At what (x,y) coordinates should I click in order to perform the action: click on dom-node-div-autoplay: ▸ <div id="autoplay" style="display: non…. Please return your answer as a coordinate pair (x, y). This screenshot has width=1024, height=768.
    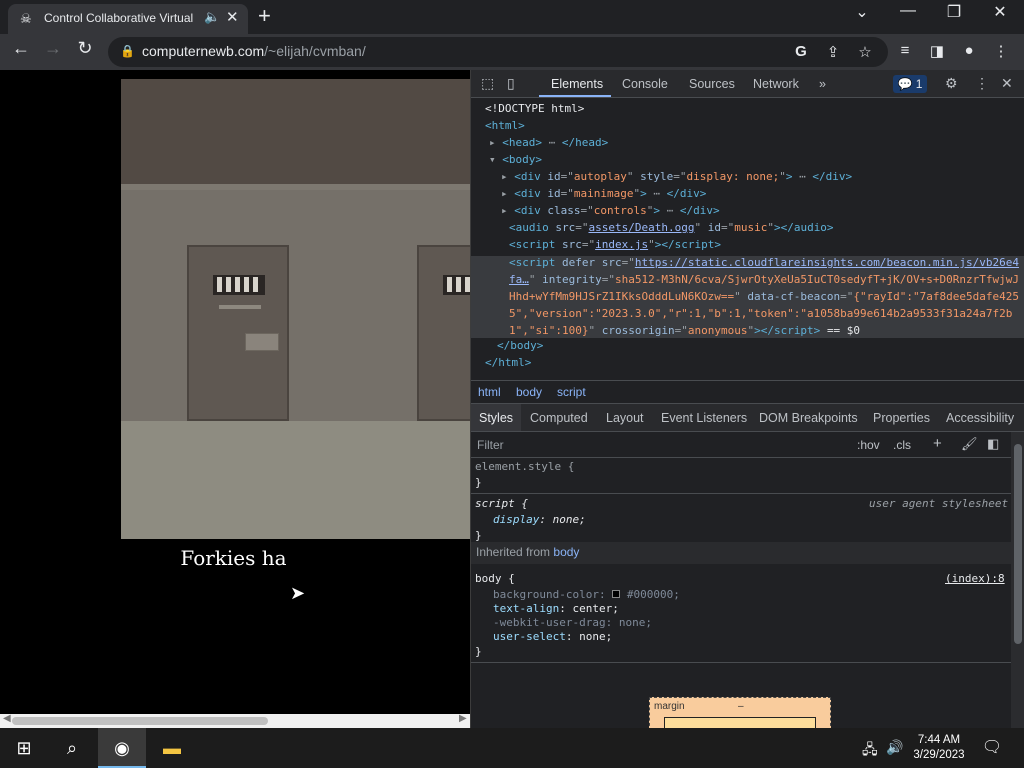
    Looking at the image, I should click on (747, 176).